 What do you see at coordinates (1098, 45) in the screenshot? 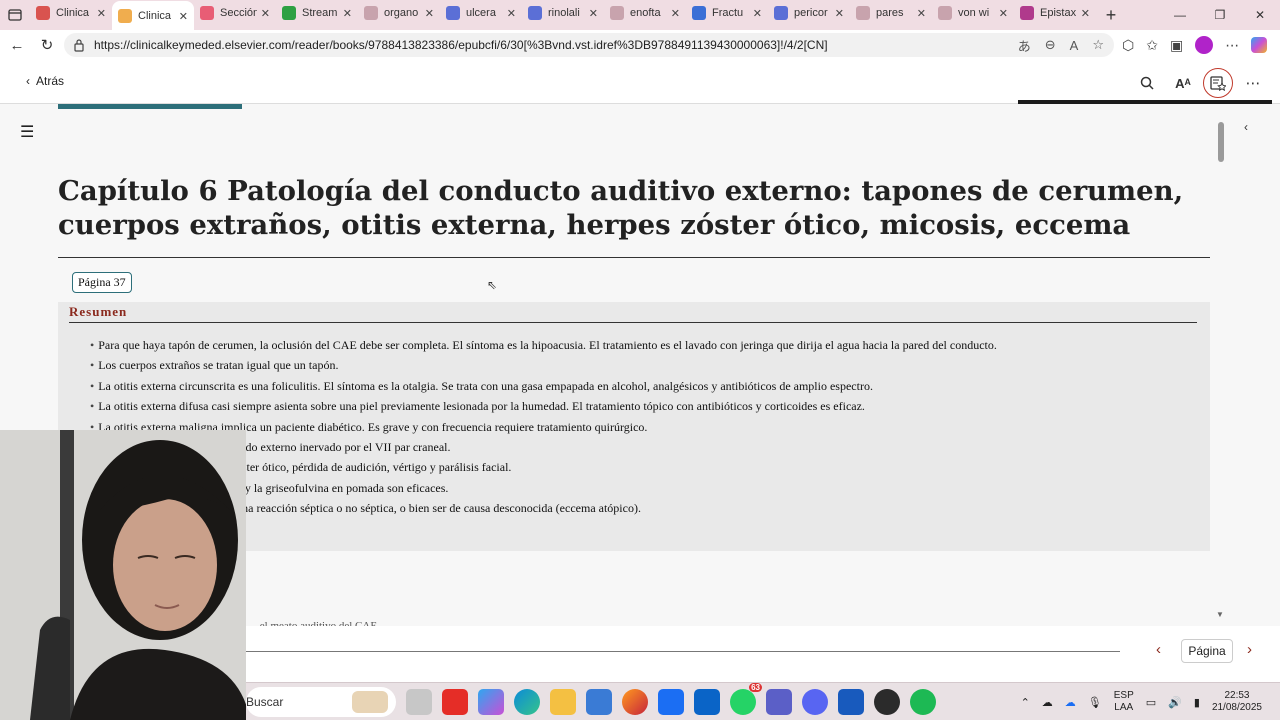
I see `favorite-star-icon: ☆` at bounding box center [1098, 45].